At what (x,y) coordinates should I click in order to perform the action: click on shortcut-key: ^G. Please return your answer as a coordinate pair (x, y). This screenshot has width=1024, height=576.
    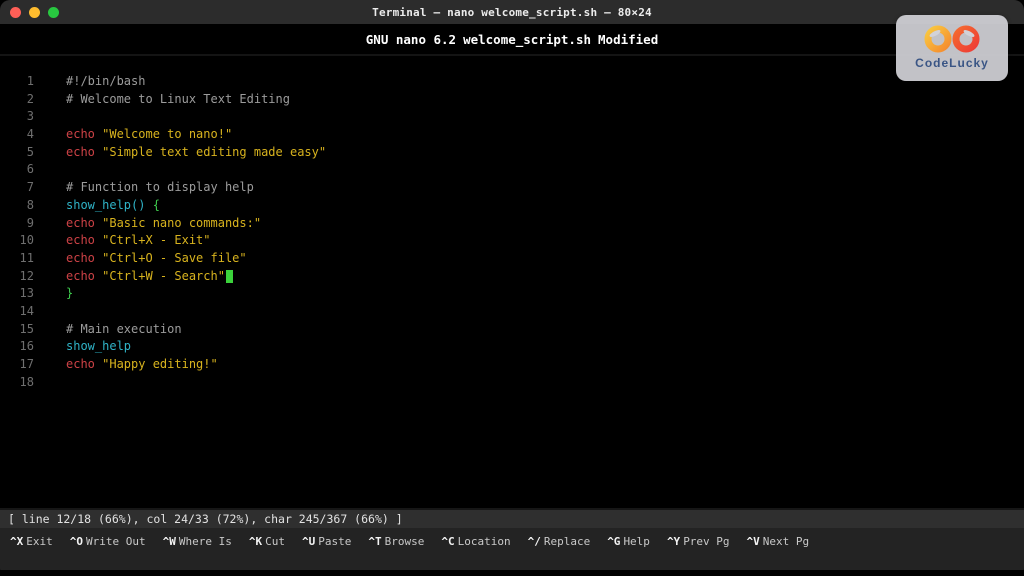
    Looking at the image, I should click on (614, 541).